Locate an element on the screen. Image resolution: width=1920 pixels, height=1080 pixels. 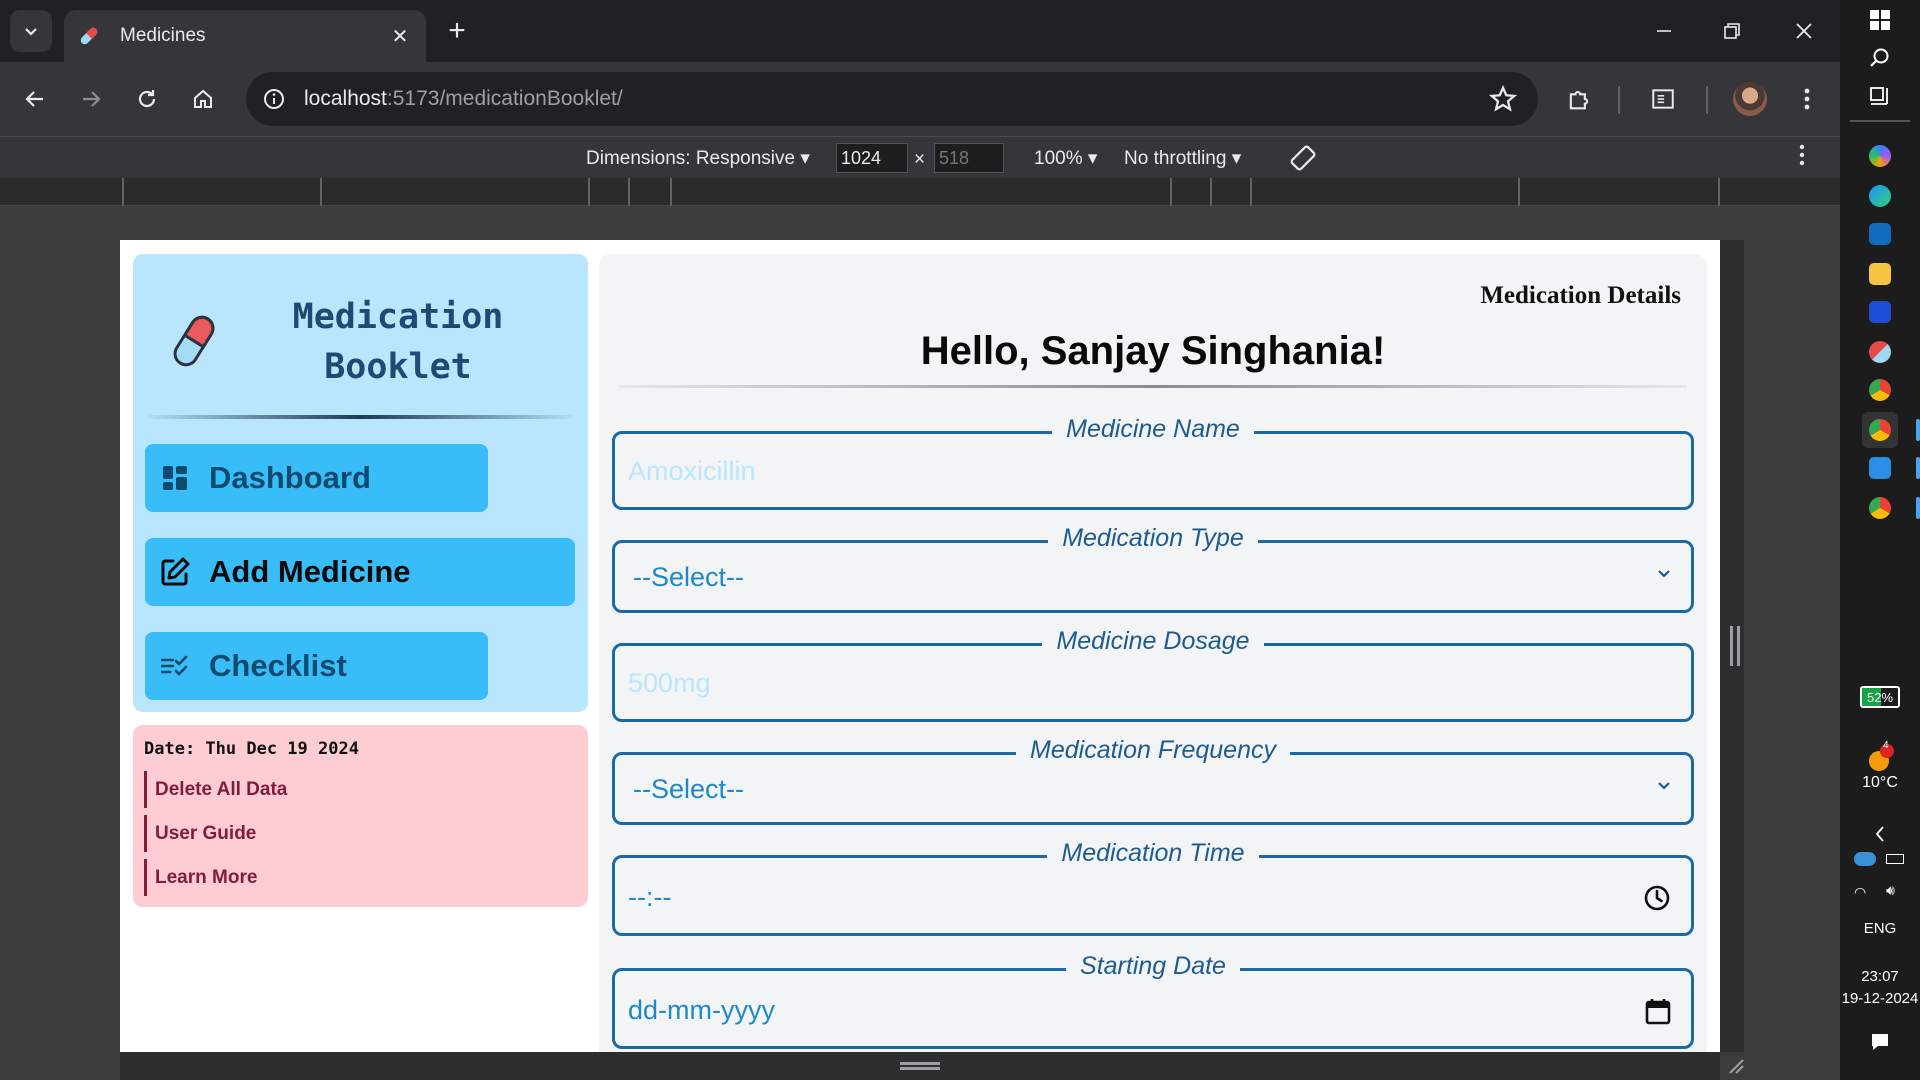
arrow-left-icon is located at coordinates (34, 99).